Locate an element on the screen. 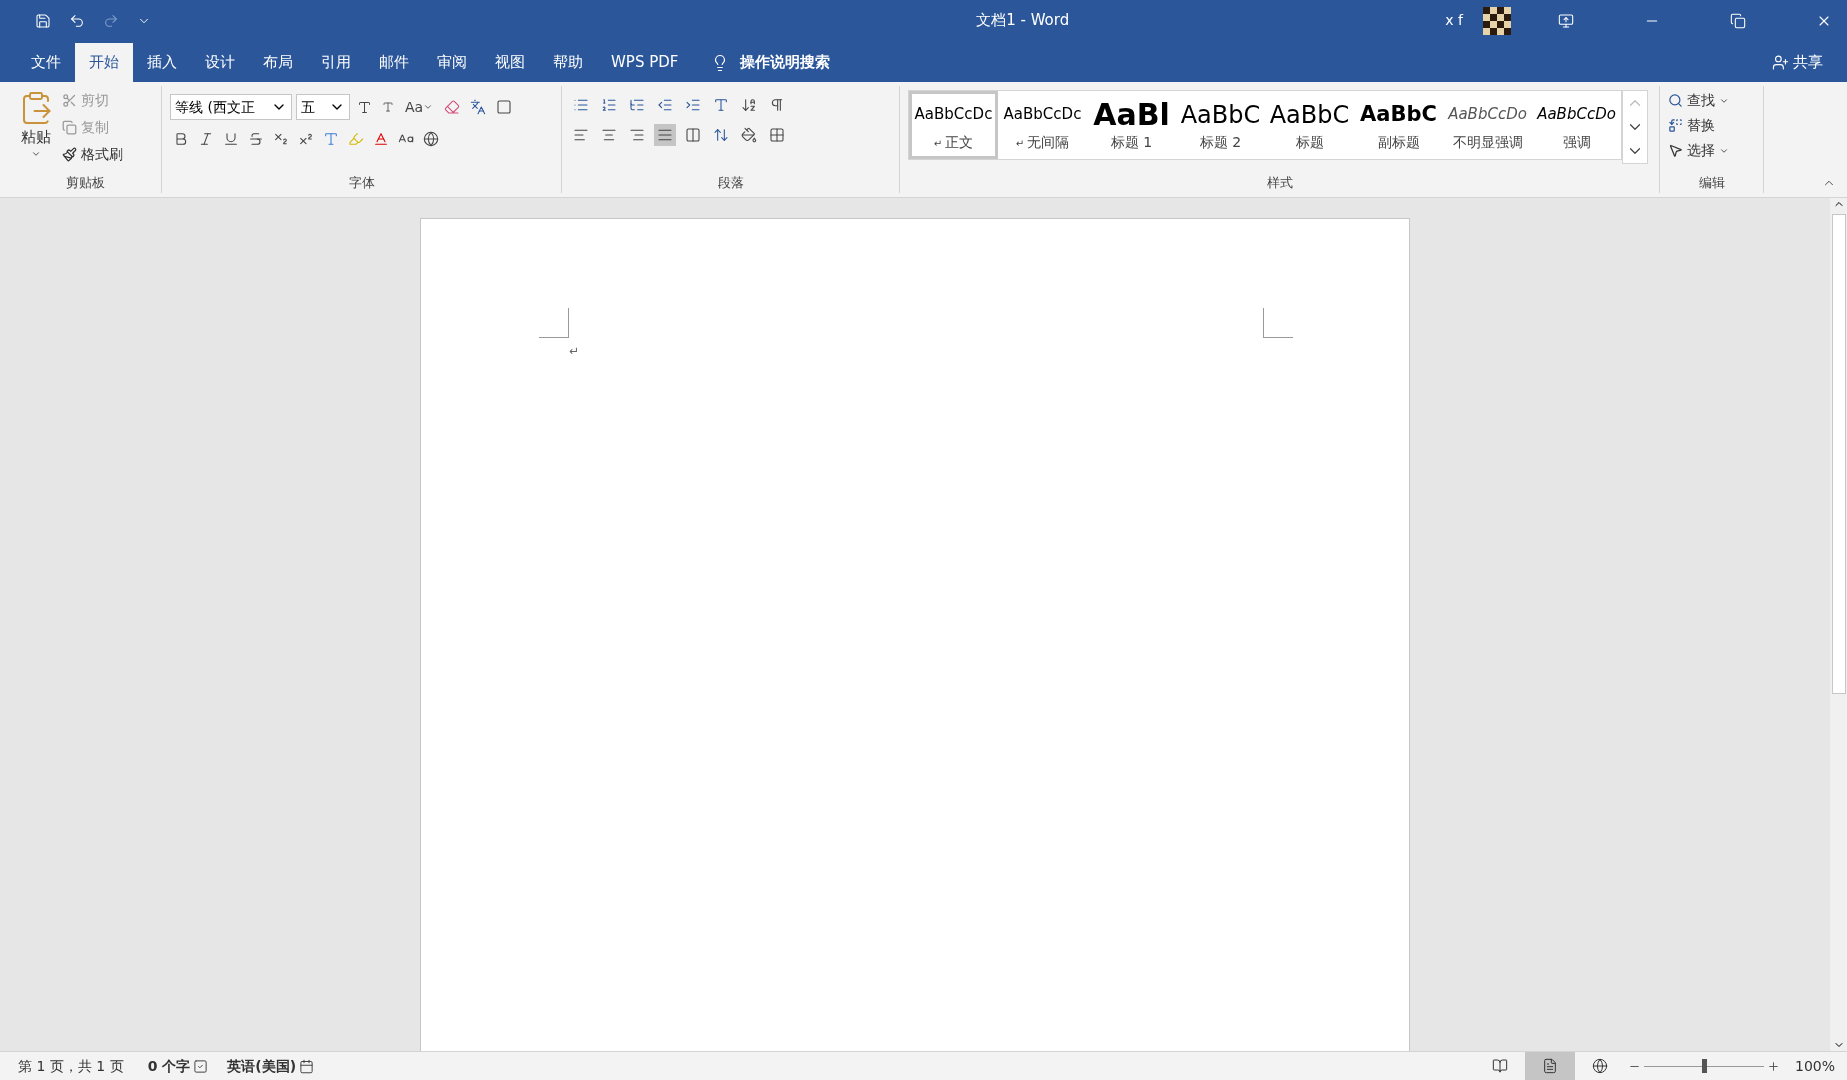 The image size is (1847, 1080). font-name-dropdown: 等线 (西文正 is located at coordinates (231, 107).